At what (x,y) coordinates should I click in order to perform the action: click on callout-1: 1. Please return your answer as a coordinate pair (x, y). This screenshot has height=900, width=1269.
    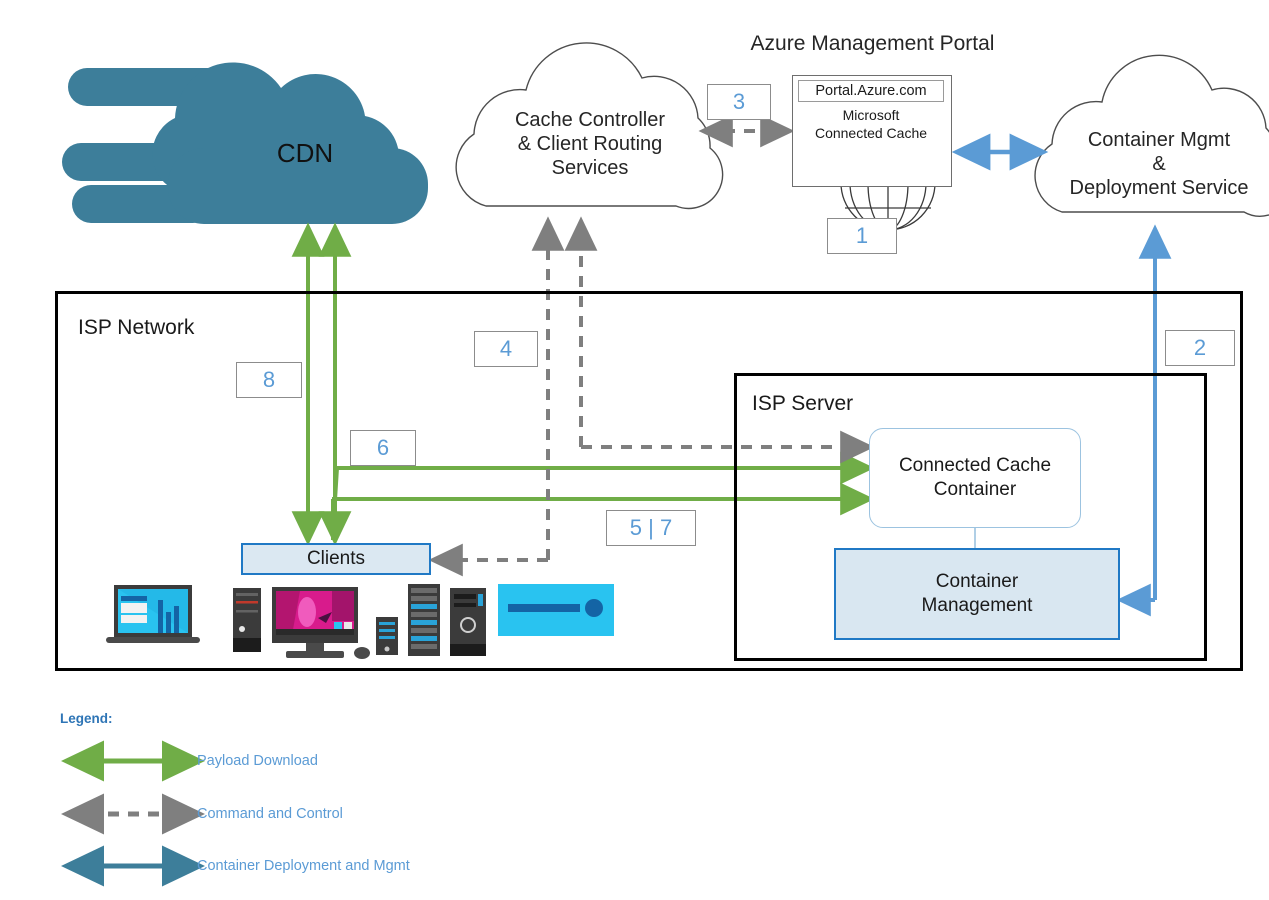
    Looking at the image, I should click on (862, 236).